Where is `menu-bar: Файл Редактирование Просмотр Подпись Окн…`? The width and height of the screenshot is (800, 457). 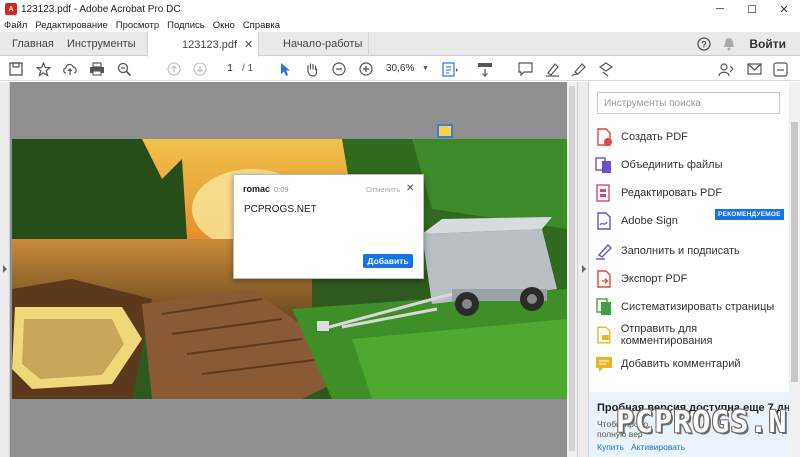
menu-bar: Файл Редактирование Просмотр Подпись Окн… is located at coordinates (400, 25).